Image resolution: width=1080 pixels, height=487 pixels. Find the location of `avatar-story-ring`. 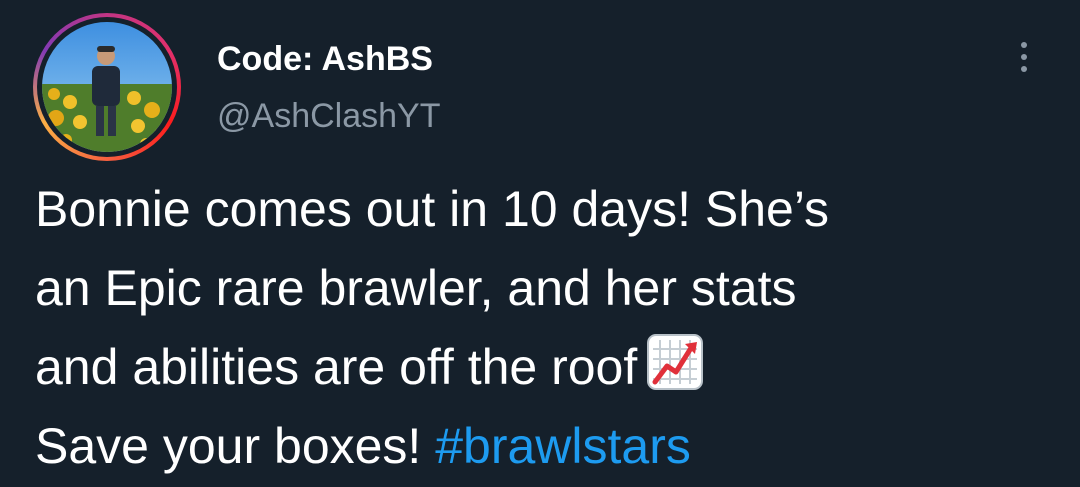

avatar-story-ring is located at coordinates (107, 87).